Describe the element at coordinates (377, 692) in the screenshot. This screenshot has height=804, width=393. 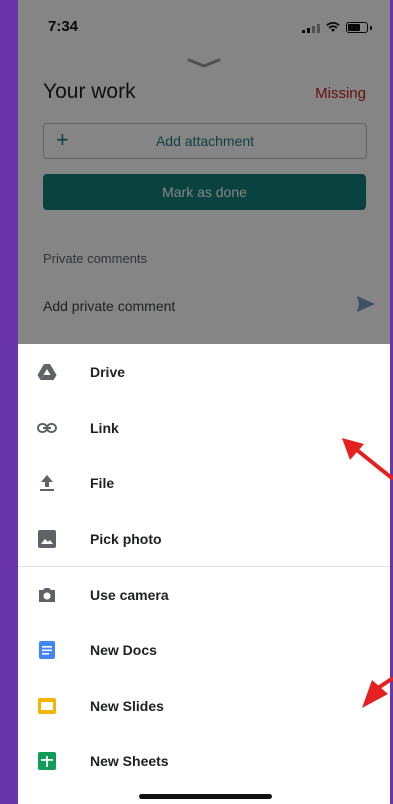
I see `annotation-arrow-lower` at that location.